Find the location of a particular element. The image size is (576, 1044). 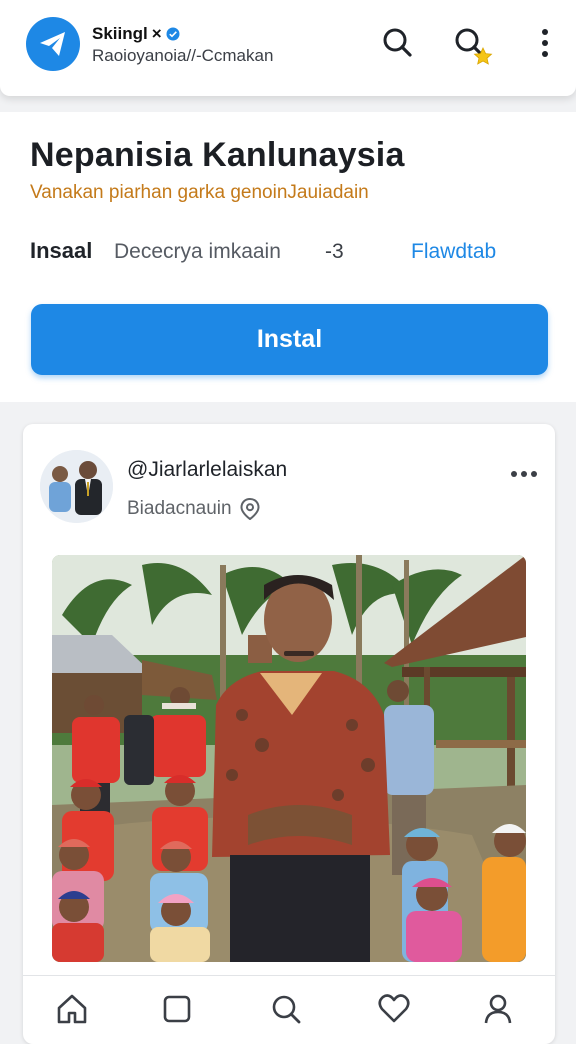

meta-row: Insaal Dececrya imkaain -3 Flawdtab is located at coordinates (290, 253).